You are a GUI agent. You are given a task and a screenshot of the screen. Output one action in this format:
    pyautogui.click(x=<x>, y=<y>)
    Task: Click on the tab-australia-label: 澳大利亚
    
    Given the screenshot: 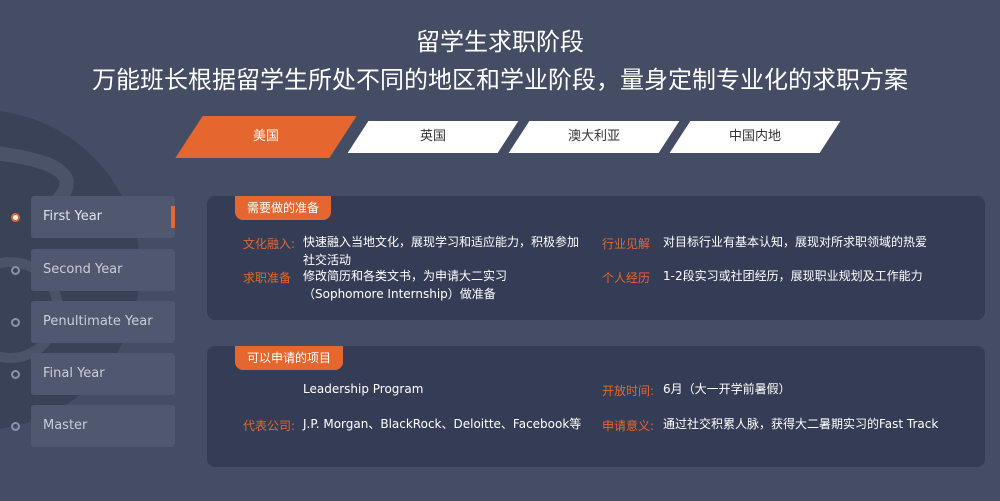 What is the action you would take?
    pyautogui.click(x=593, y=136)
    